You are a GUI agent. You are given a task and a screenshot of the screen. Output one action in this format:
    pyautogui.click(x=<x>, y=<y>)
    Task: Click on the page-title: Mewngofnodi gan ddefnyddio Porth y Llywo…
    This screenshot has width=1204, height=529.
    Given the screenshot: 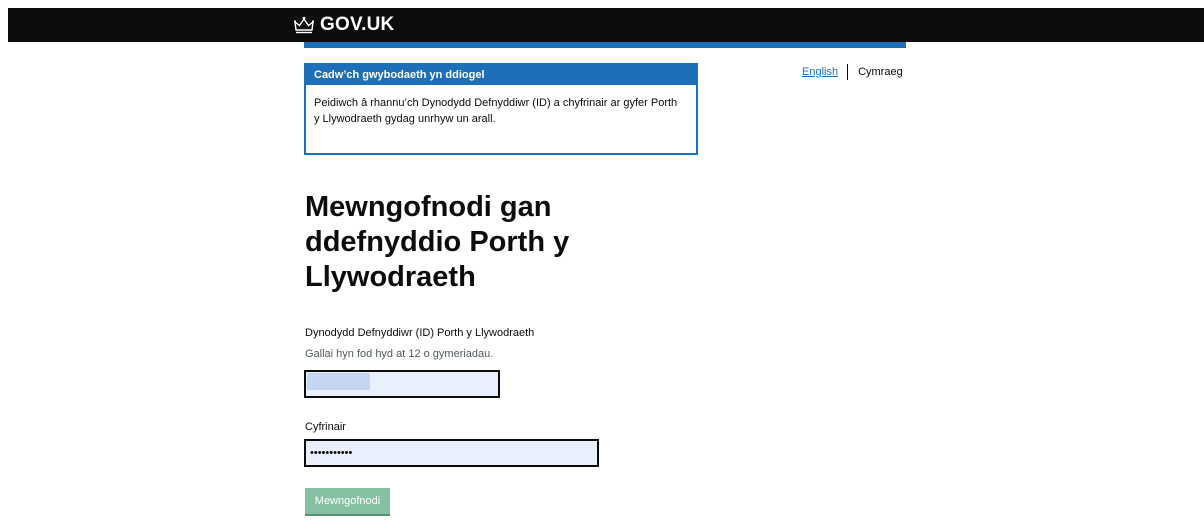 What is the action you would take?
    pyautogui.click(x=437, y=242)
    